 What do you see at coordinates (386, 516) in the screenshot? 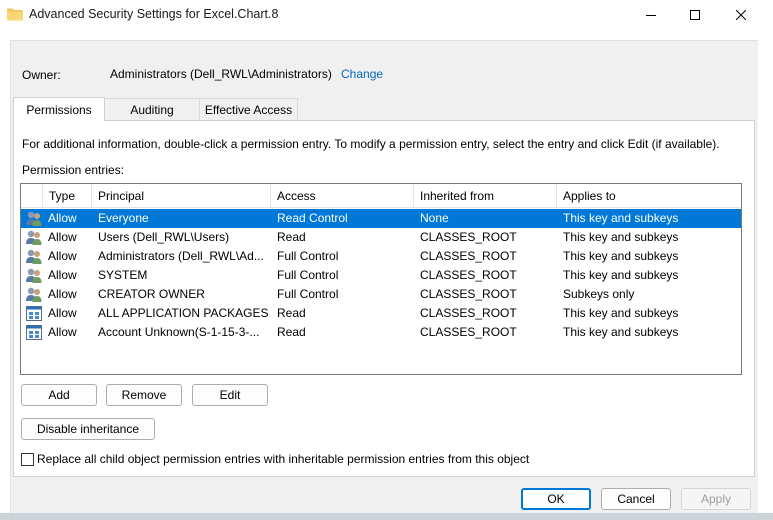
I see `desktop-background` at bounding box center [386, 516].